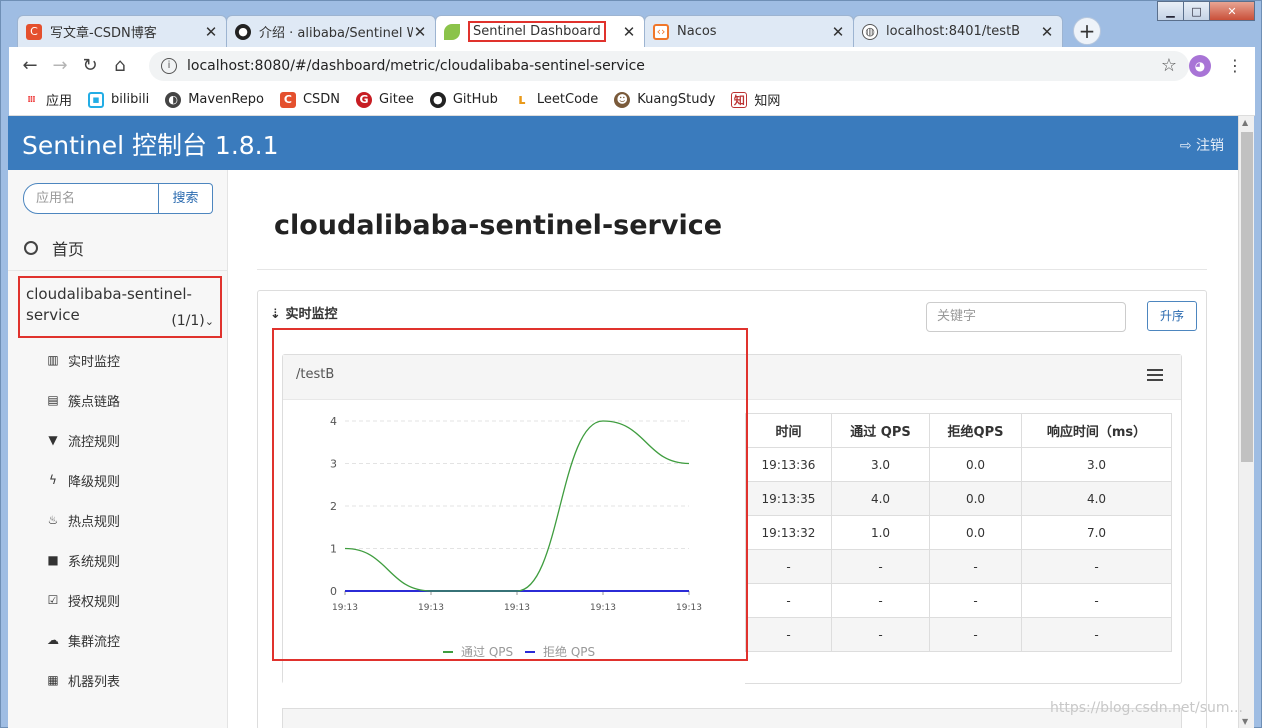 This screenshot has height=728, width=1262. Describe the element at coordinates (118, 640) in the screenshot. I see `sidebar-item-cluster-flow: ☁ 集群流控` at that location.